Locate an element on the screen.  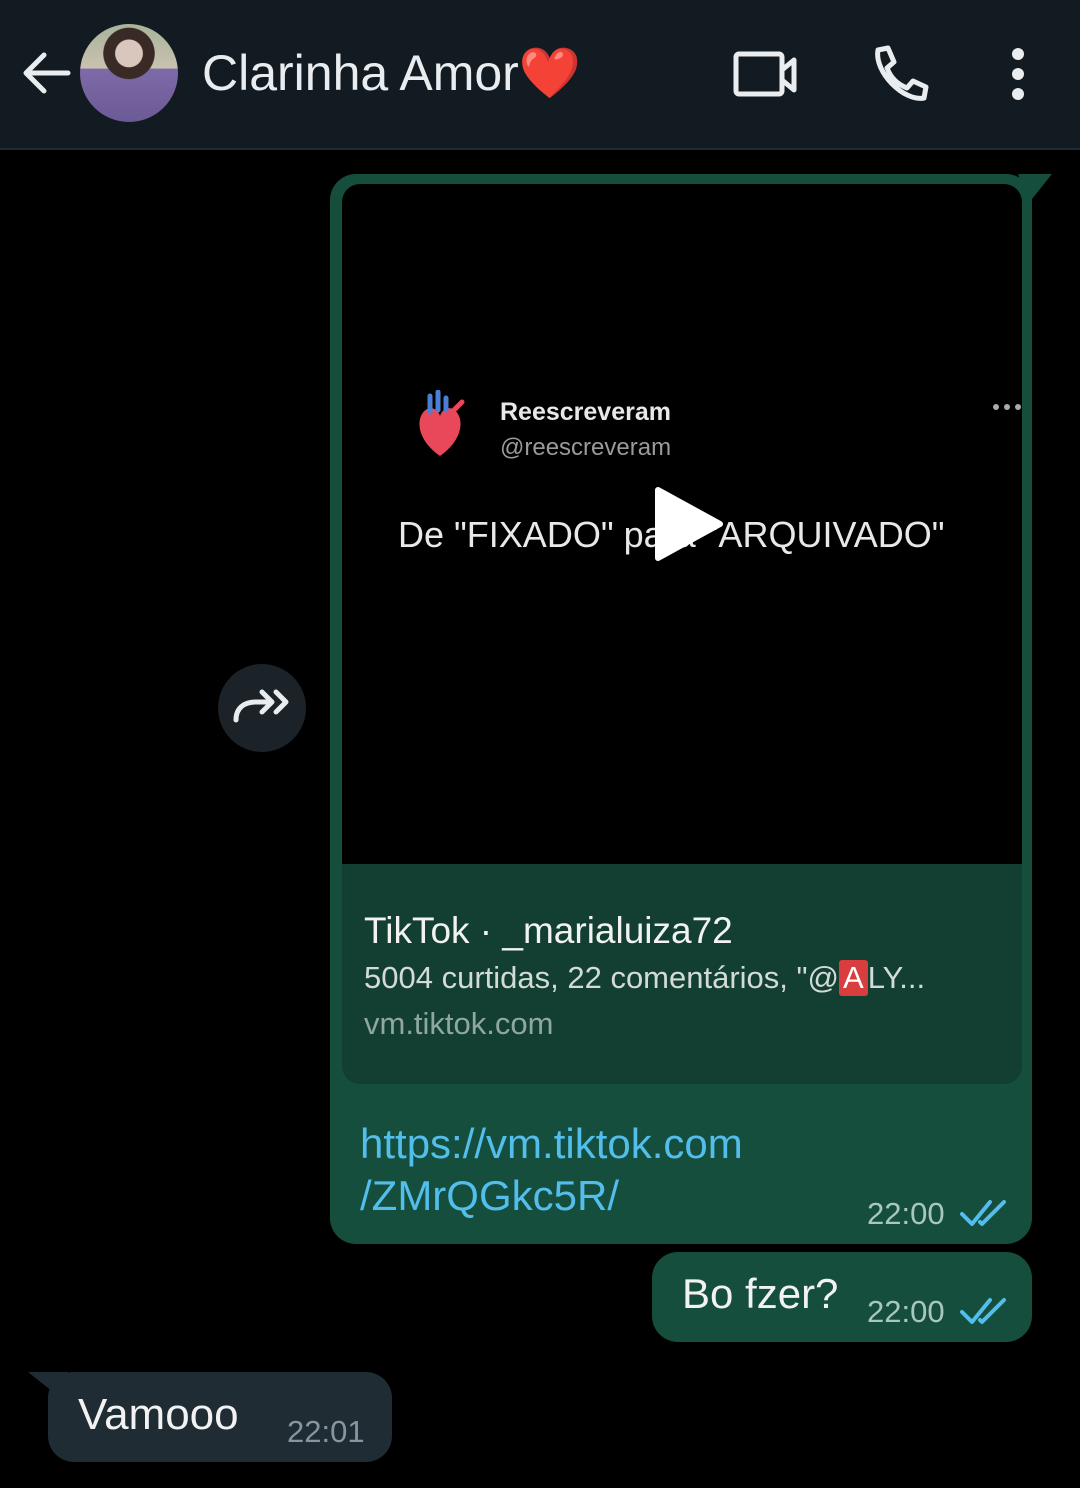
link-url-line-2: /ZMrQGkc5R/ is located at coordinates (489, 1195).